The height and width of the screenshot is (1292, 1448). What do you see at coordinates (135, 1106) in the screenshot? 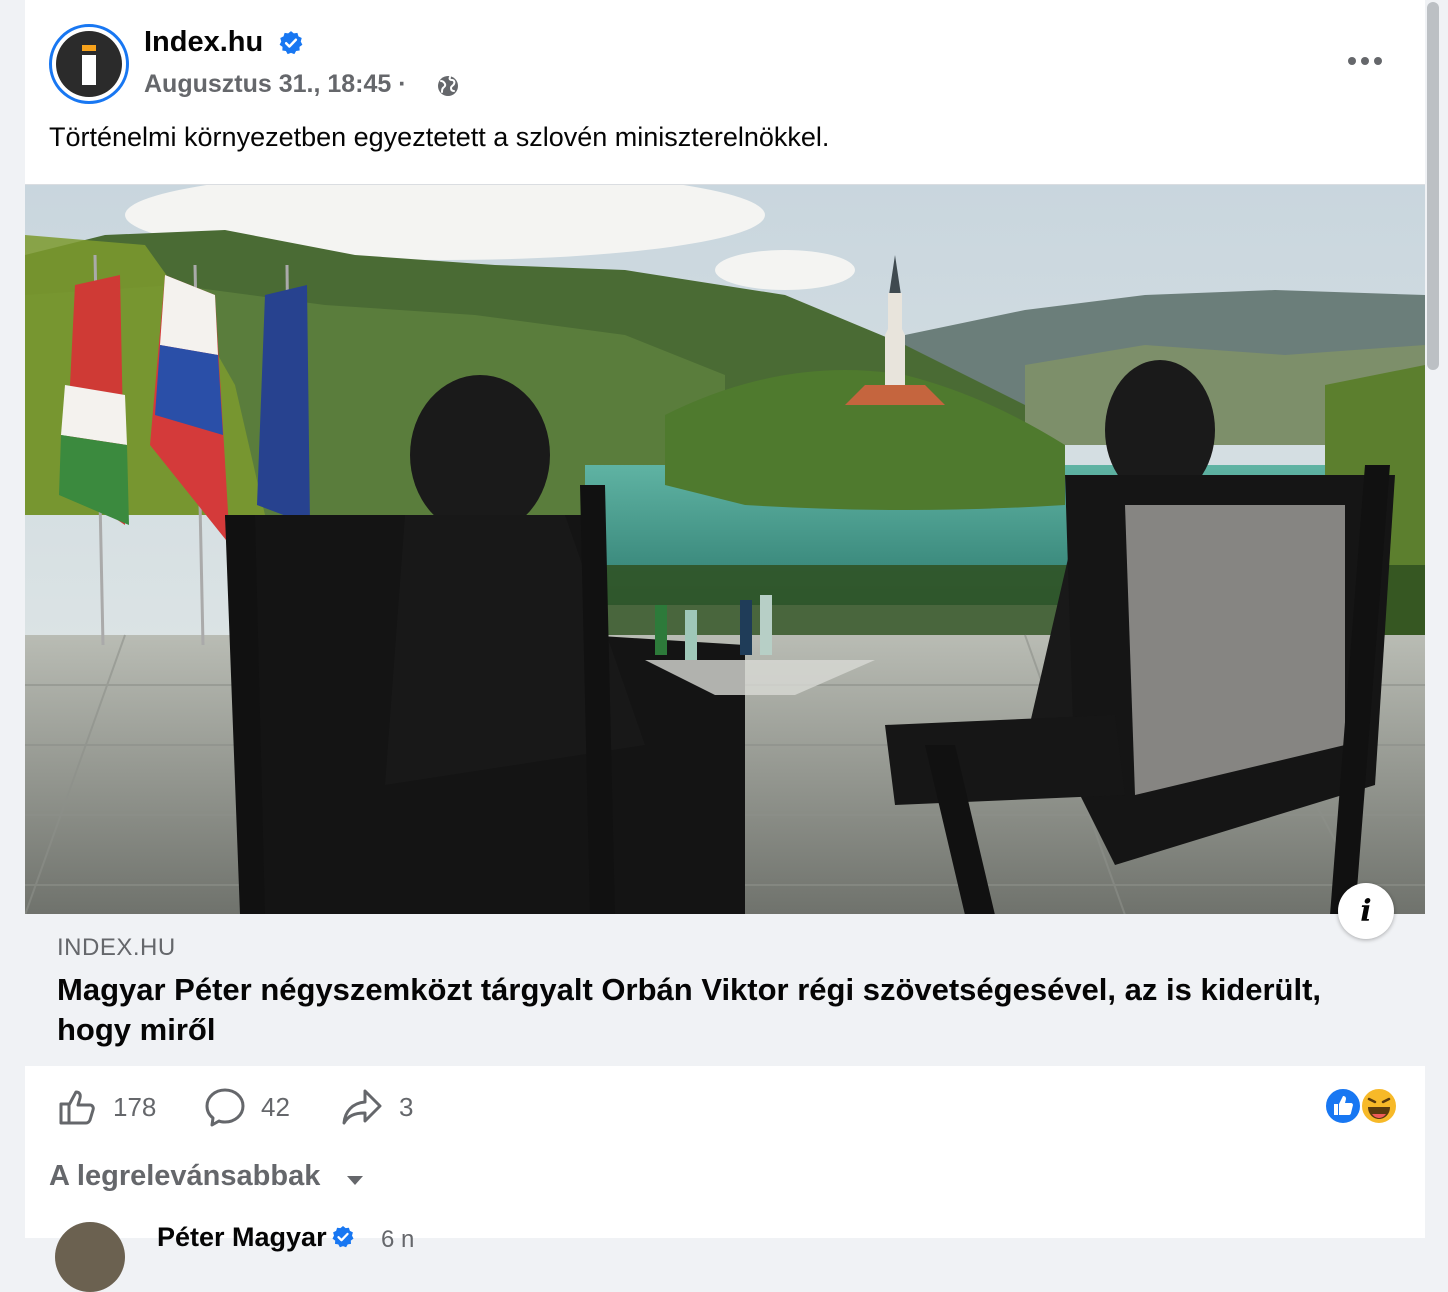
I see `like-count: 178` at bounding box center [135, 1106].